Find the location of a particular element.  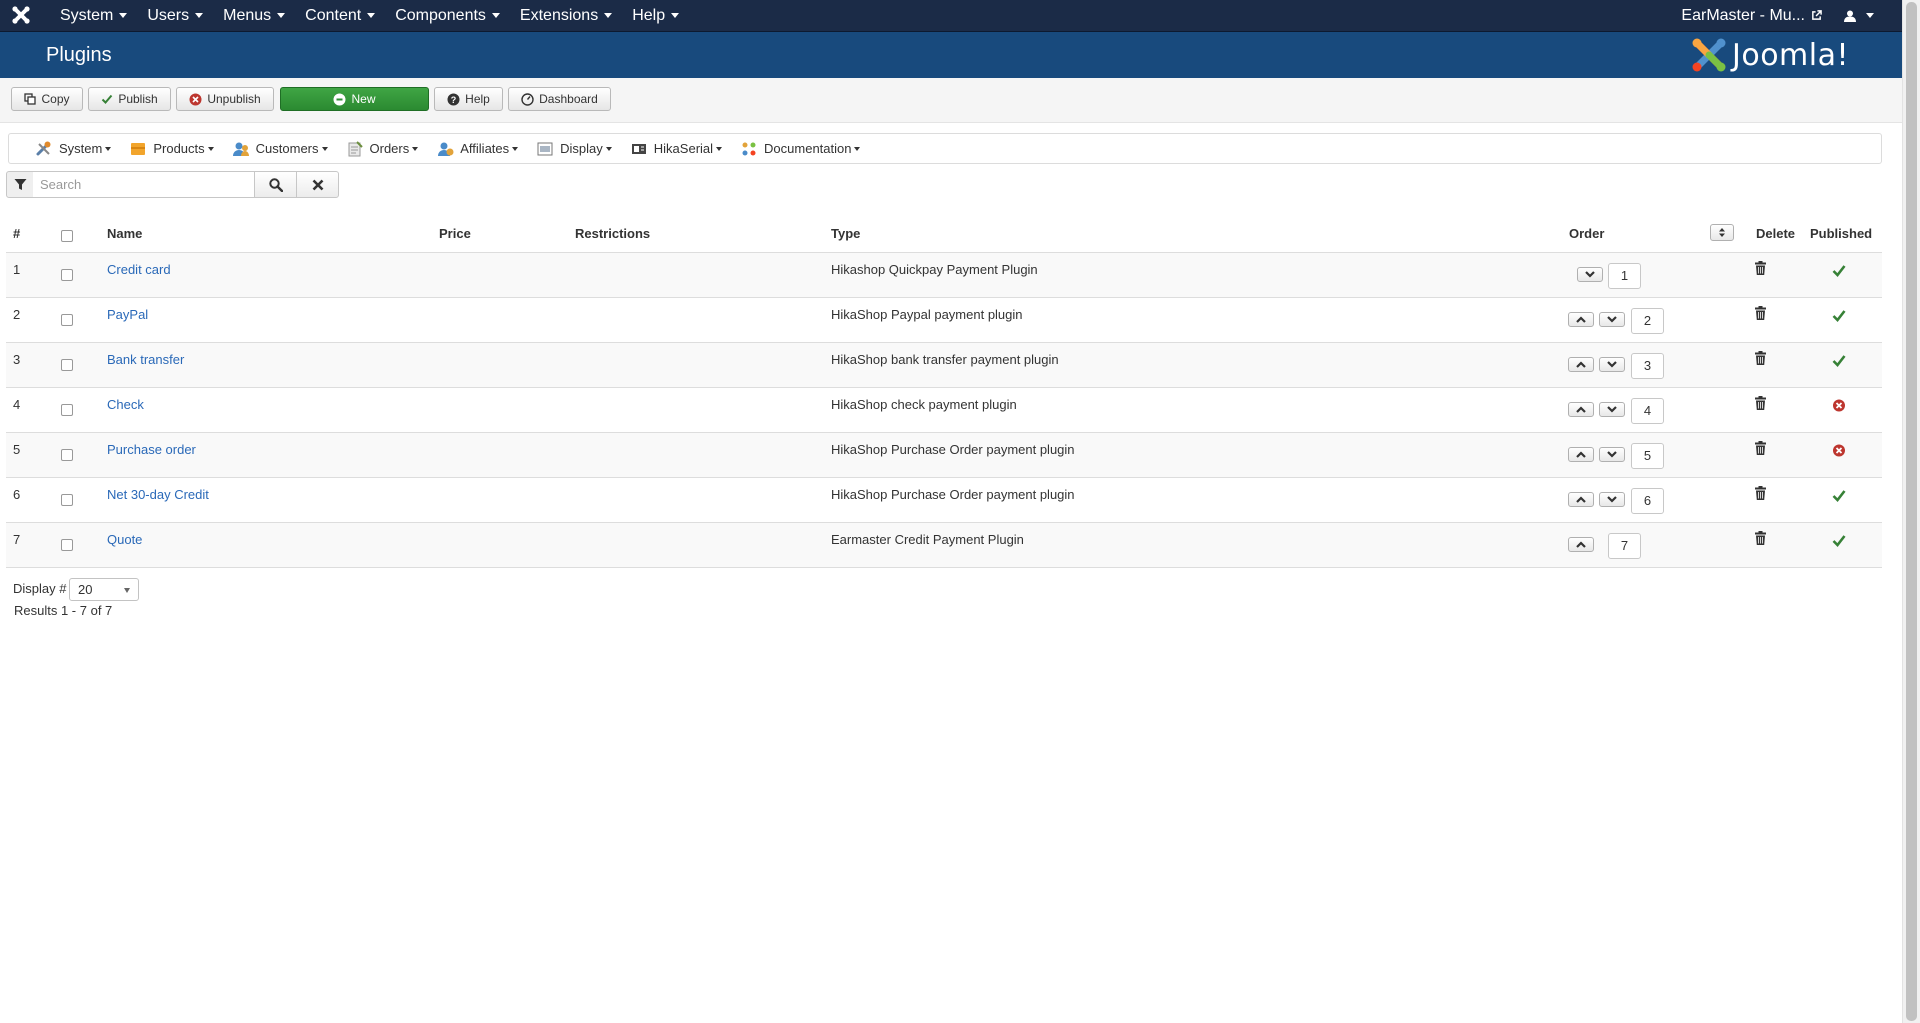

vertical-scrollbar is located at coordinates (1911, 511).